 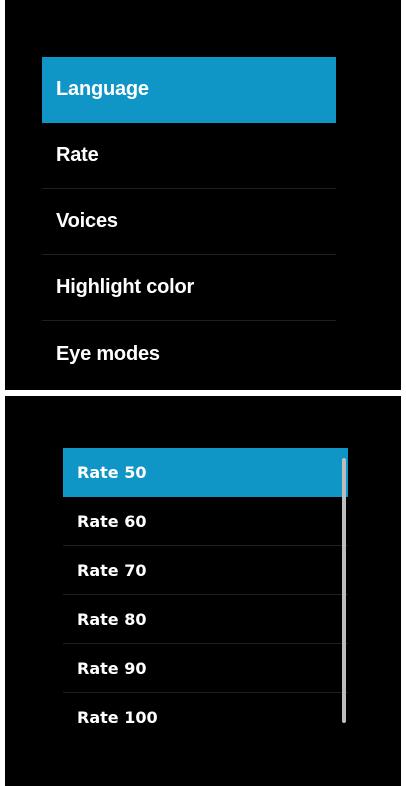 I want to click on menu-item-eye-modes: Eye modes, so click(x=189, y=354).